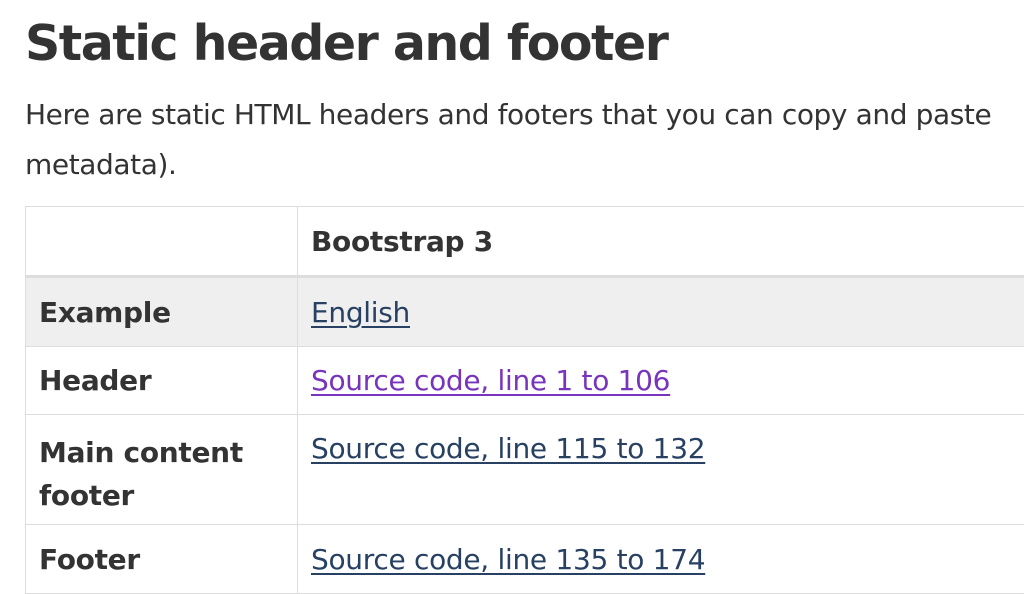 The height and width of the screenshot is (594, 1024). What do you see at coordinates (162, 559) in the screenshot?
I see `row-label-footer: Footer` at bounding box center [162, 559].